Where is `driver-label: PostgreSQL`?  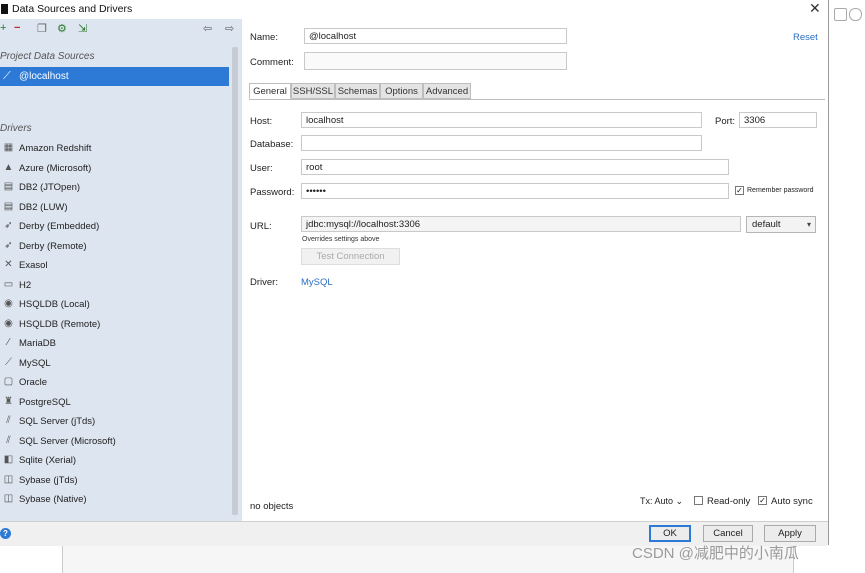 driver-label: PostgreSQL is located at coordinates (45, 402).